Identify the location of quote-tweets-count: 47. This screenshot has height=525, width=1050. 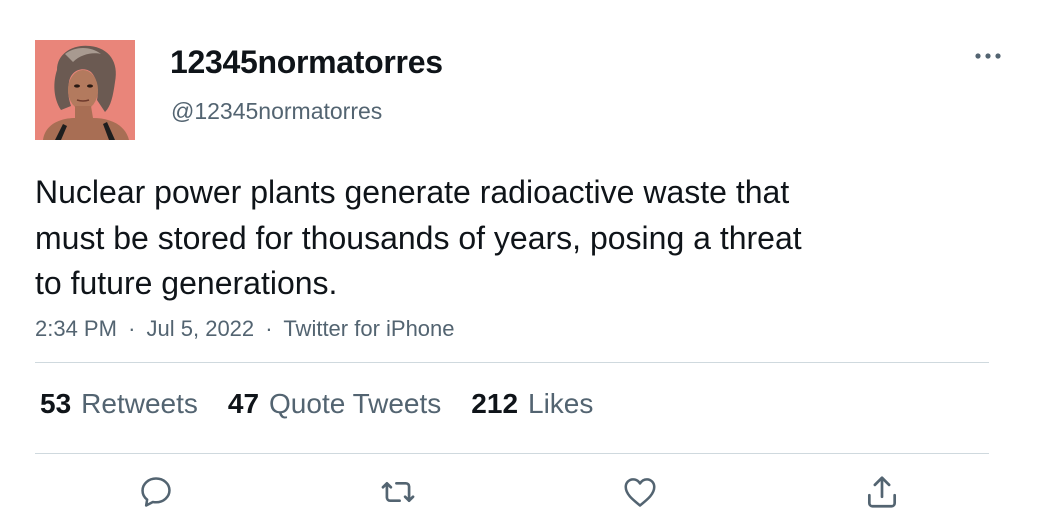
(243, 403).